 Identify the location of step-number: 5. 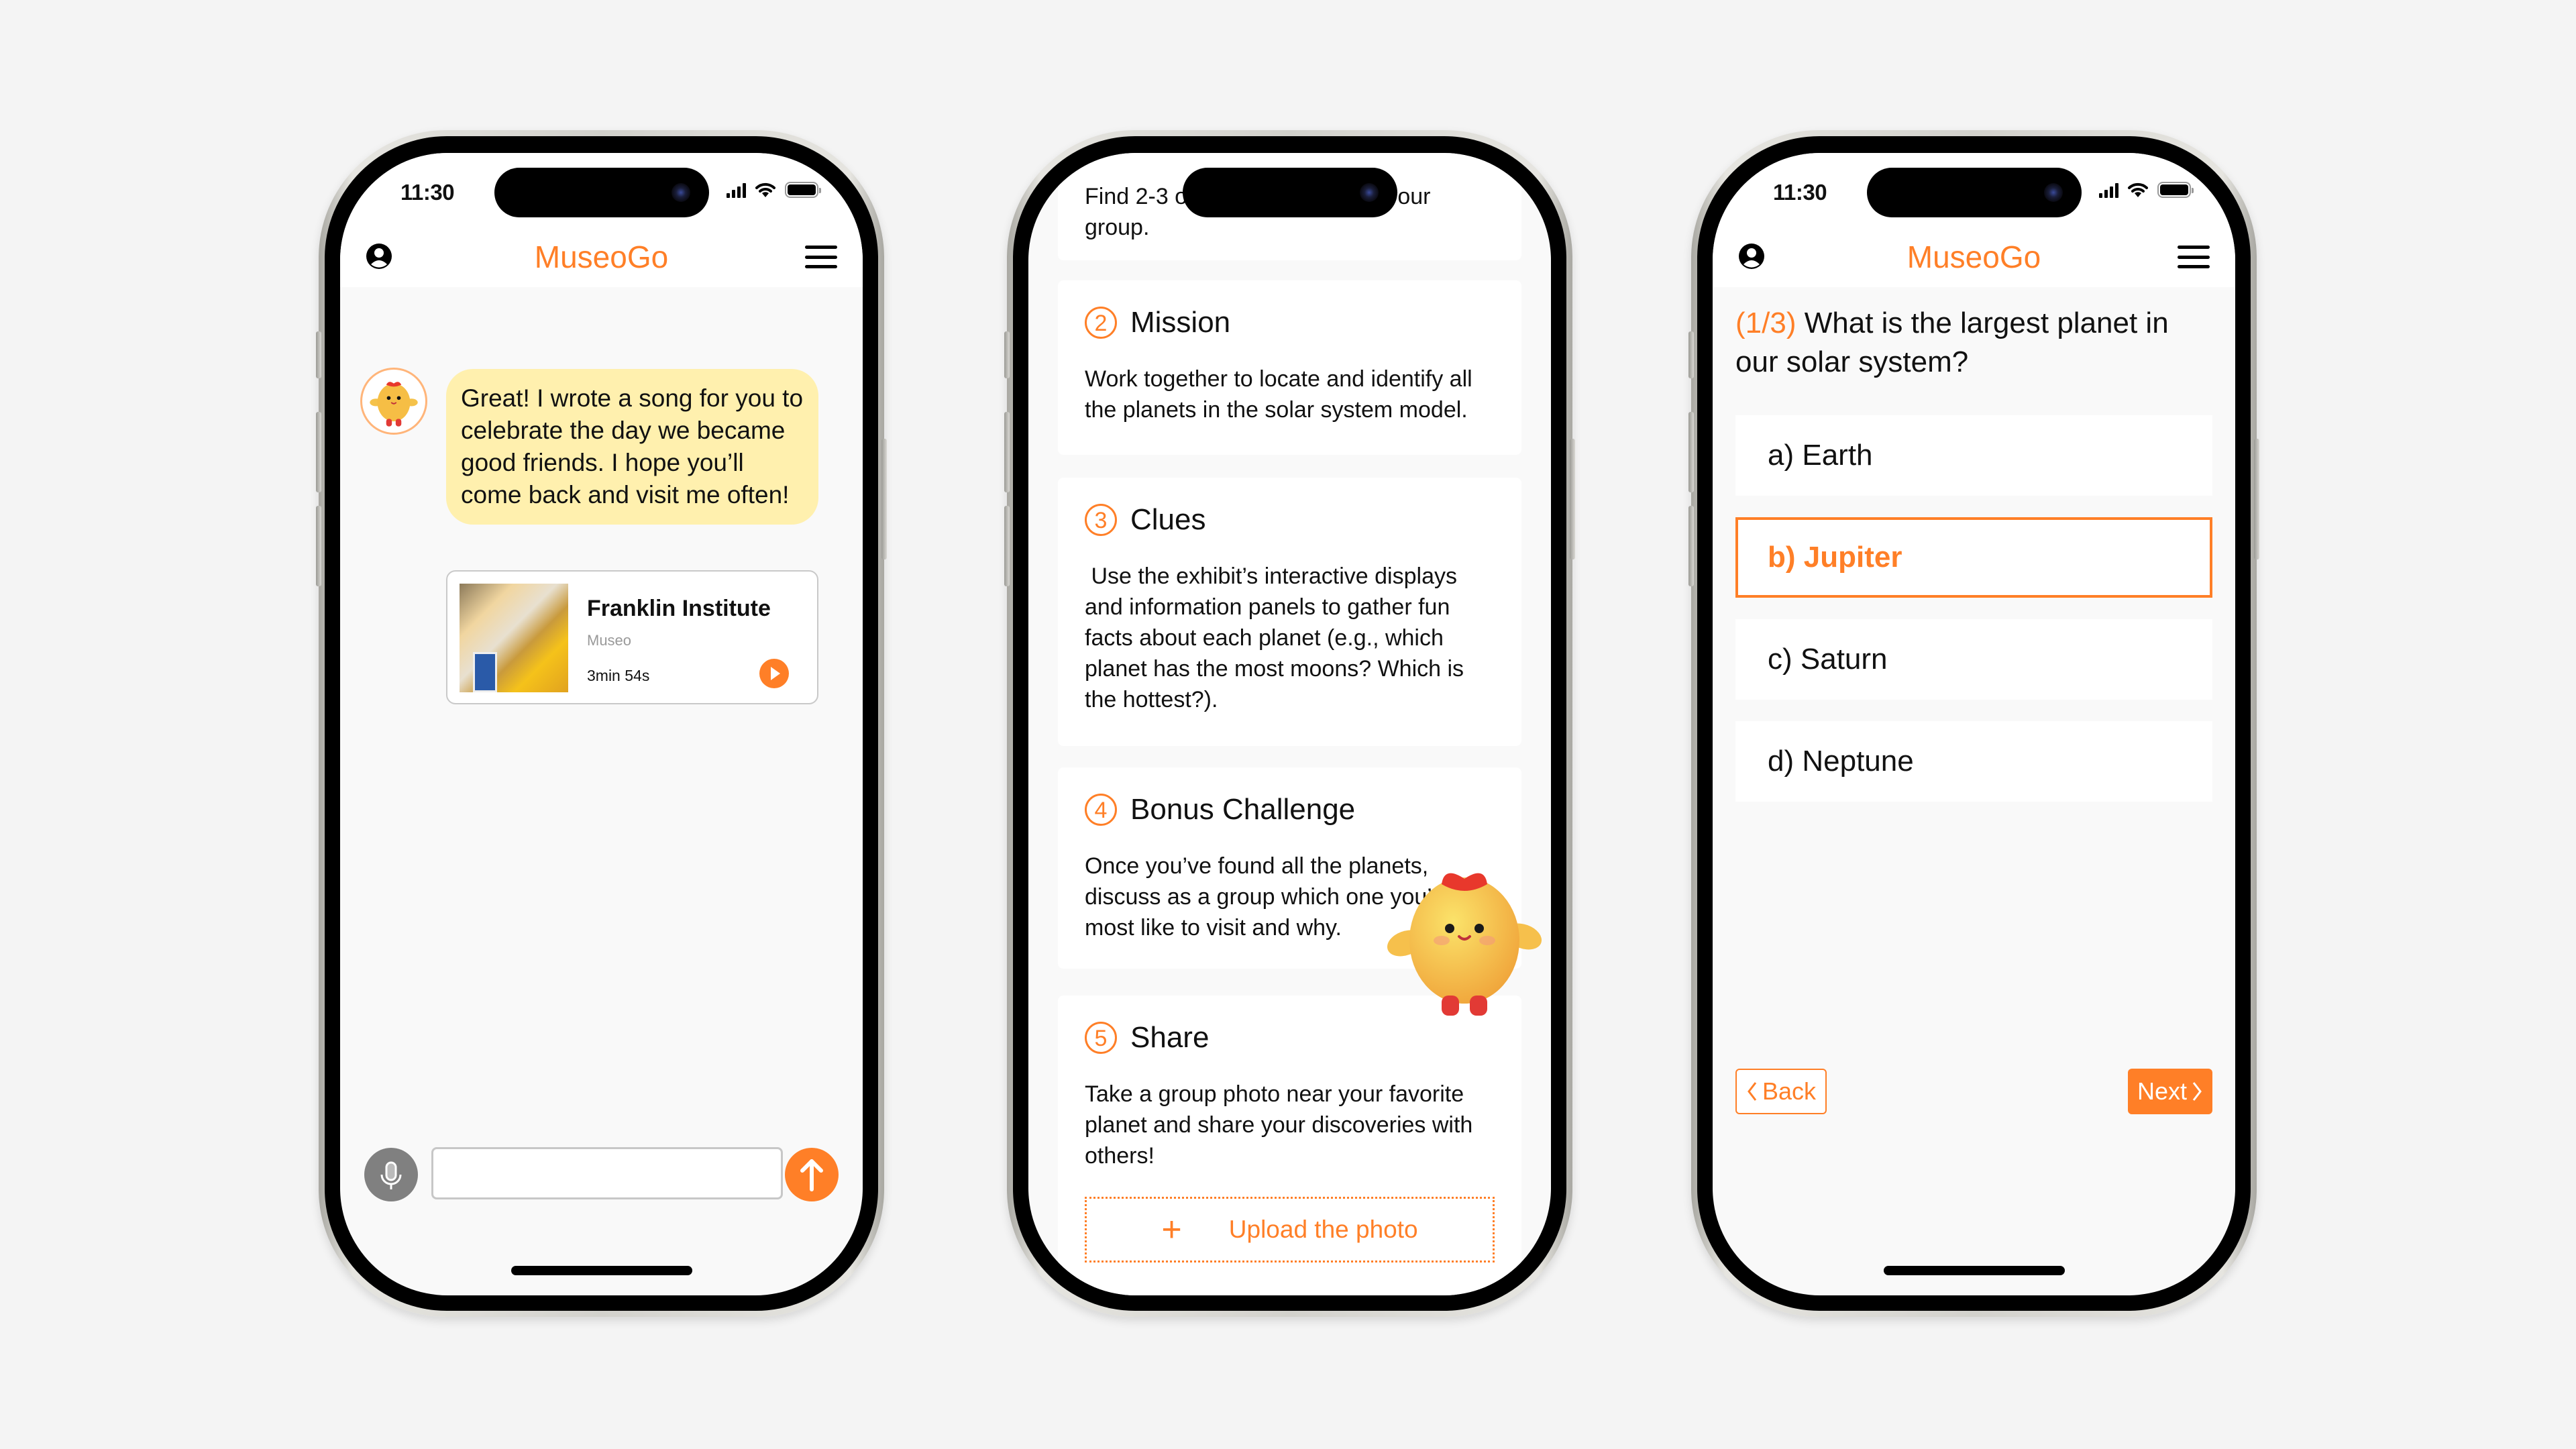
(1101, 1038).